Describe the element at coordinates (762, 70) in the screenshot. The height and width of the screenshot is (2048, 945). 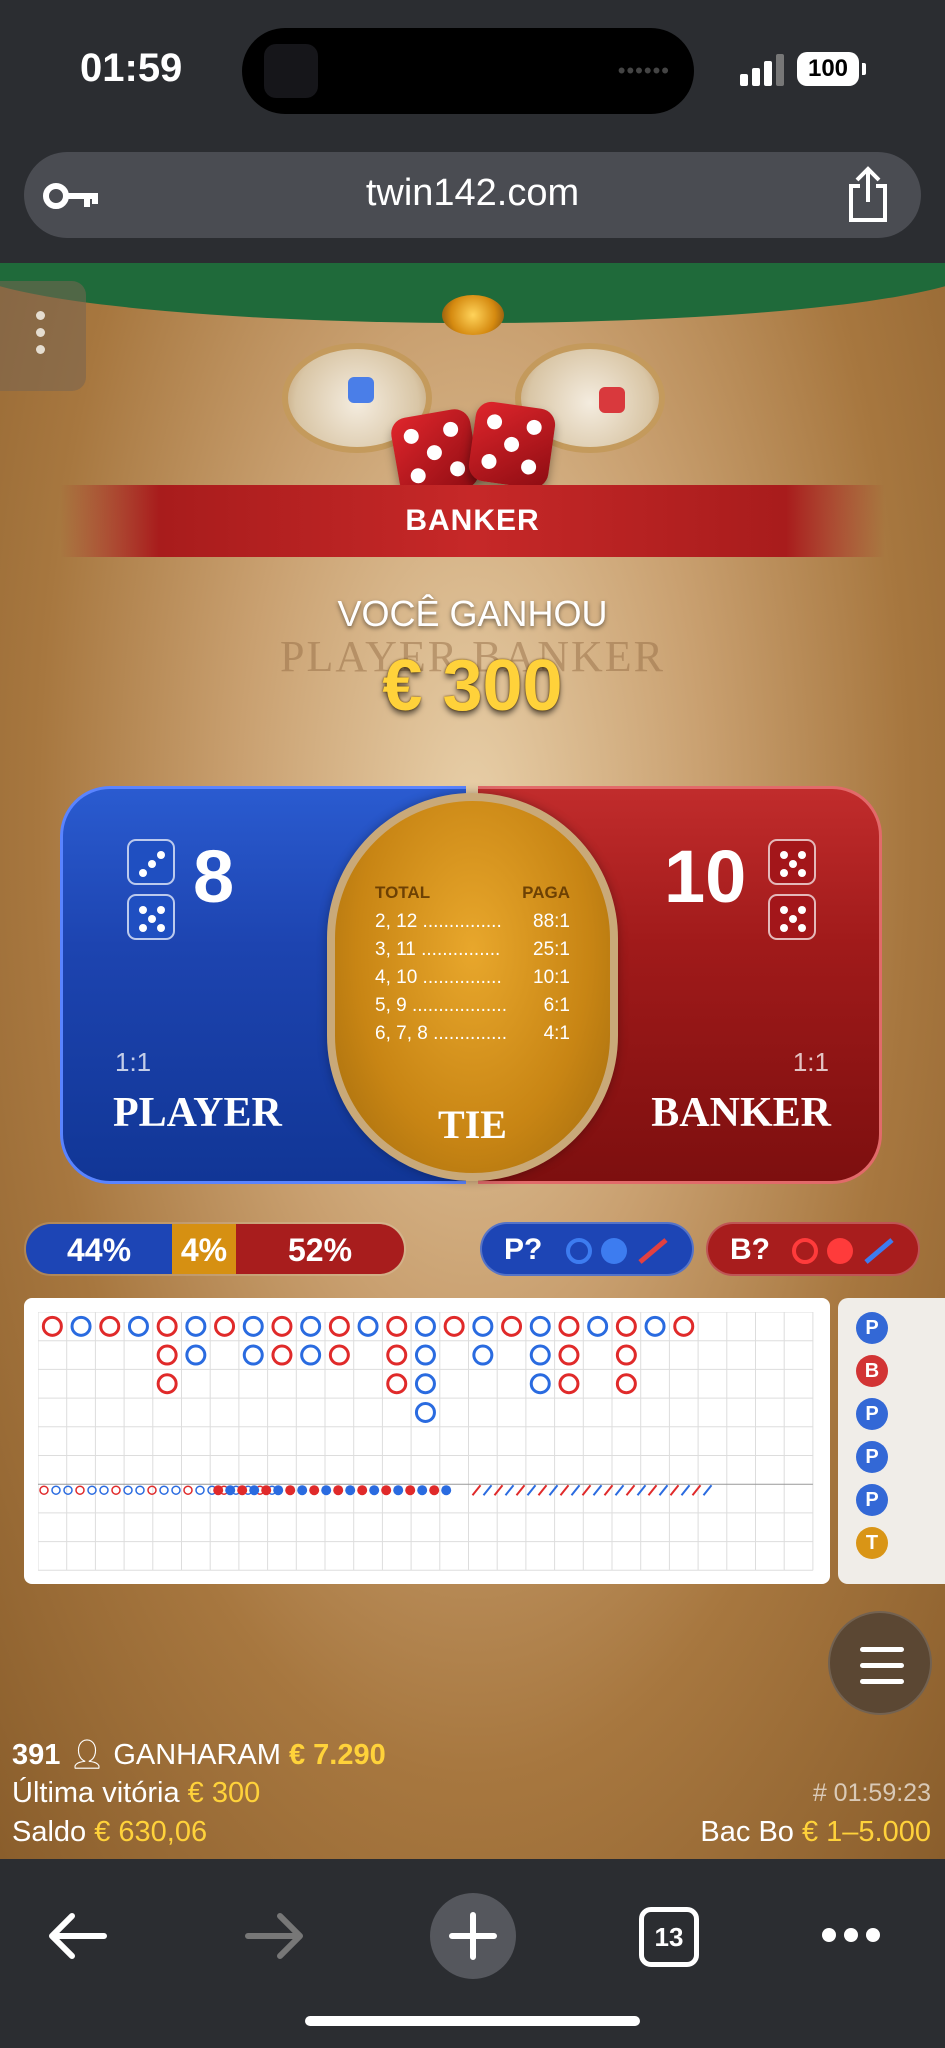
I see `signal-icon` at that location.